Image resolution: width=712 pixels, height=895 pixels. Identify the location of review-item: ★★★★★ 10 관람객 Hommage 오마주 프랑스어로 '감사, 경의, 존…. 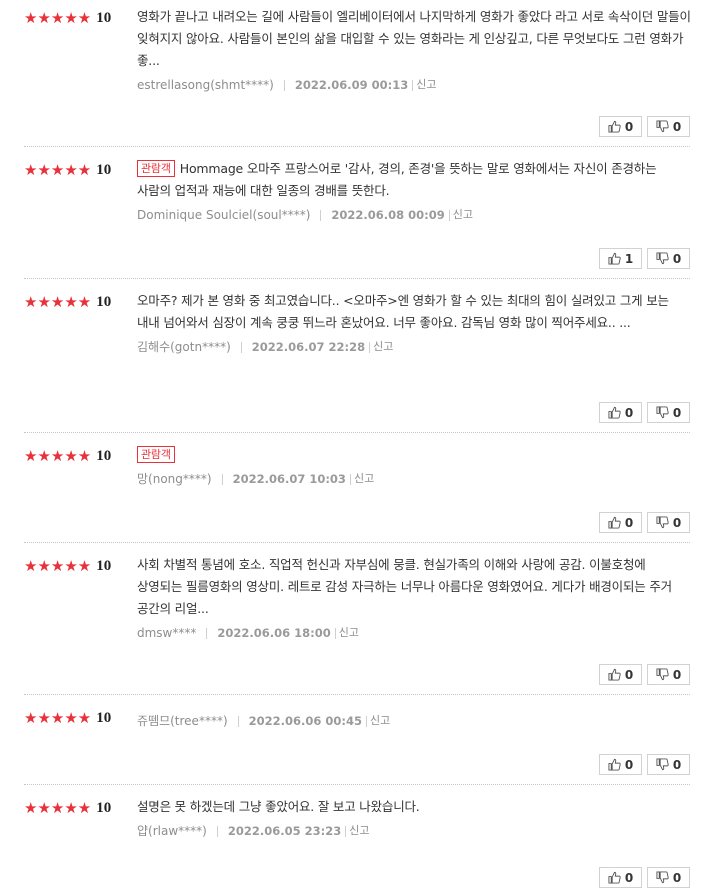
(357, 215).